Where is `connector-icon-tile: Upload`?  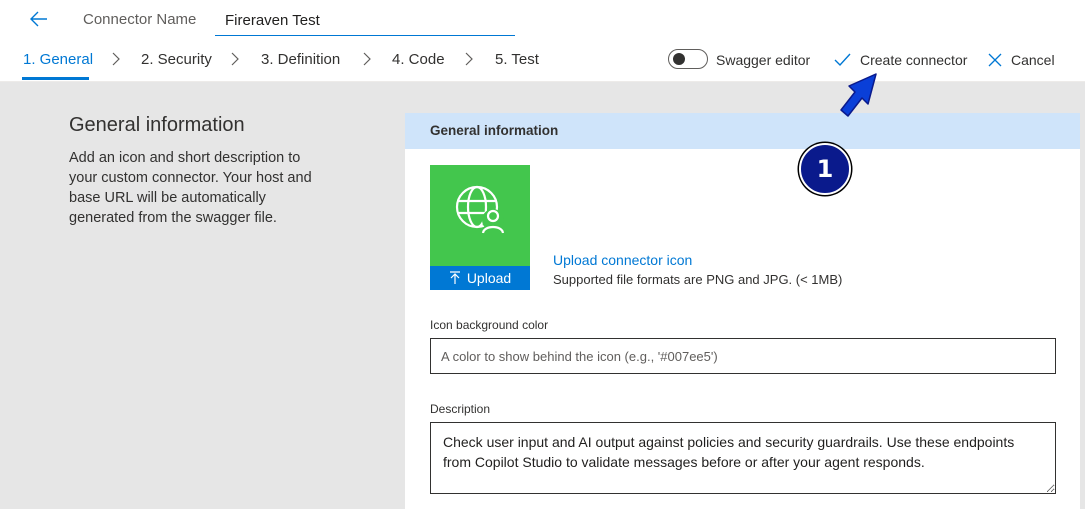
connector-icon-tile: Upload is located at coordinates (480, 227).